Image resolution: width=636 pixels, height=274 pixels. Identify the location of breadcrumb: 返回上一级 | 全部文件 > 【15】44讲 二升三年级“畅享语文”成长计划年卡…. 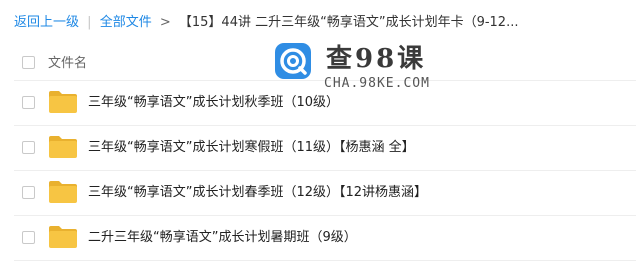
(266, 23).